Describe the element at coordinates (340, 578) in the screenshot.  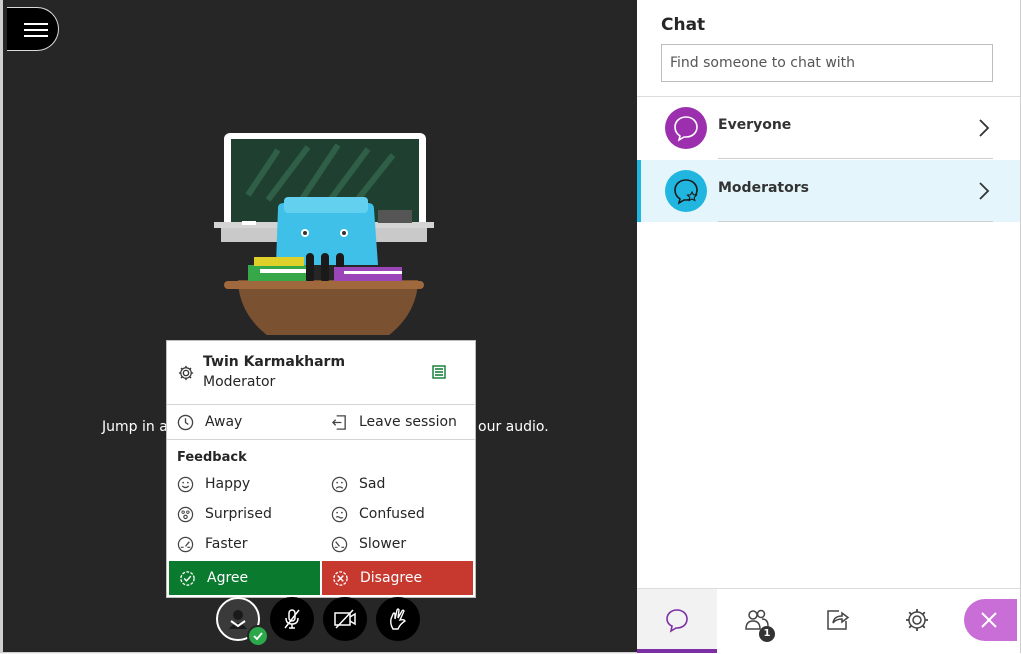
I see `disagree-badge-icon` at that location.